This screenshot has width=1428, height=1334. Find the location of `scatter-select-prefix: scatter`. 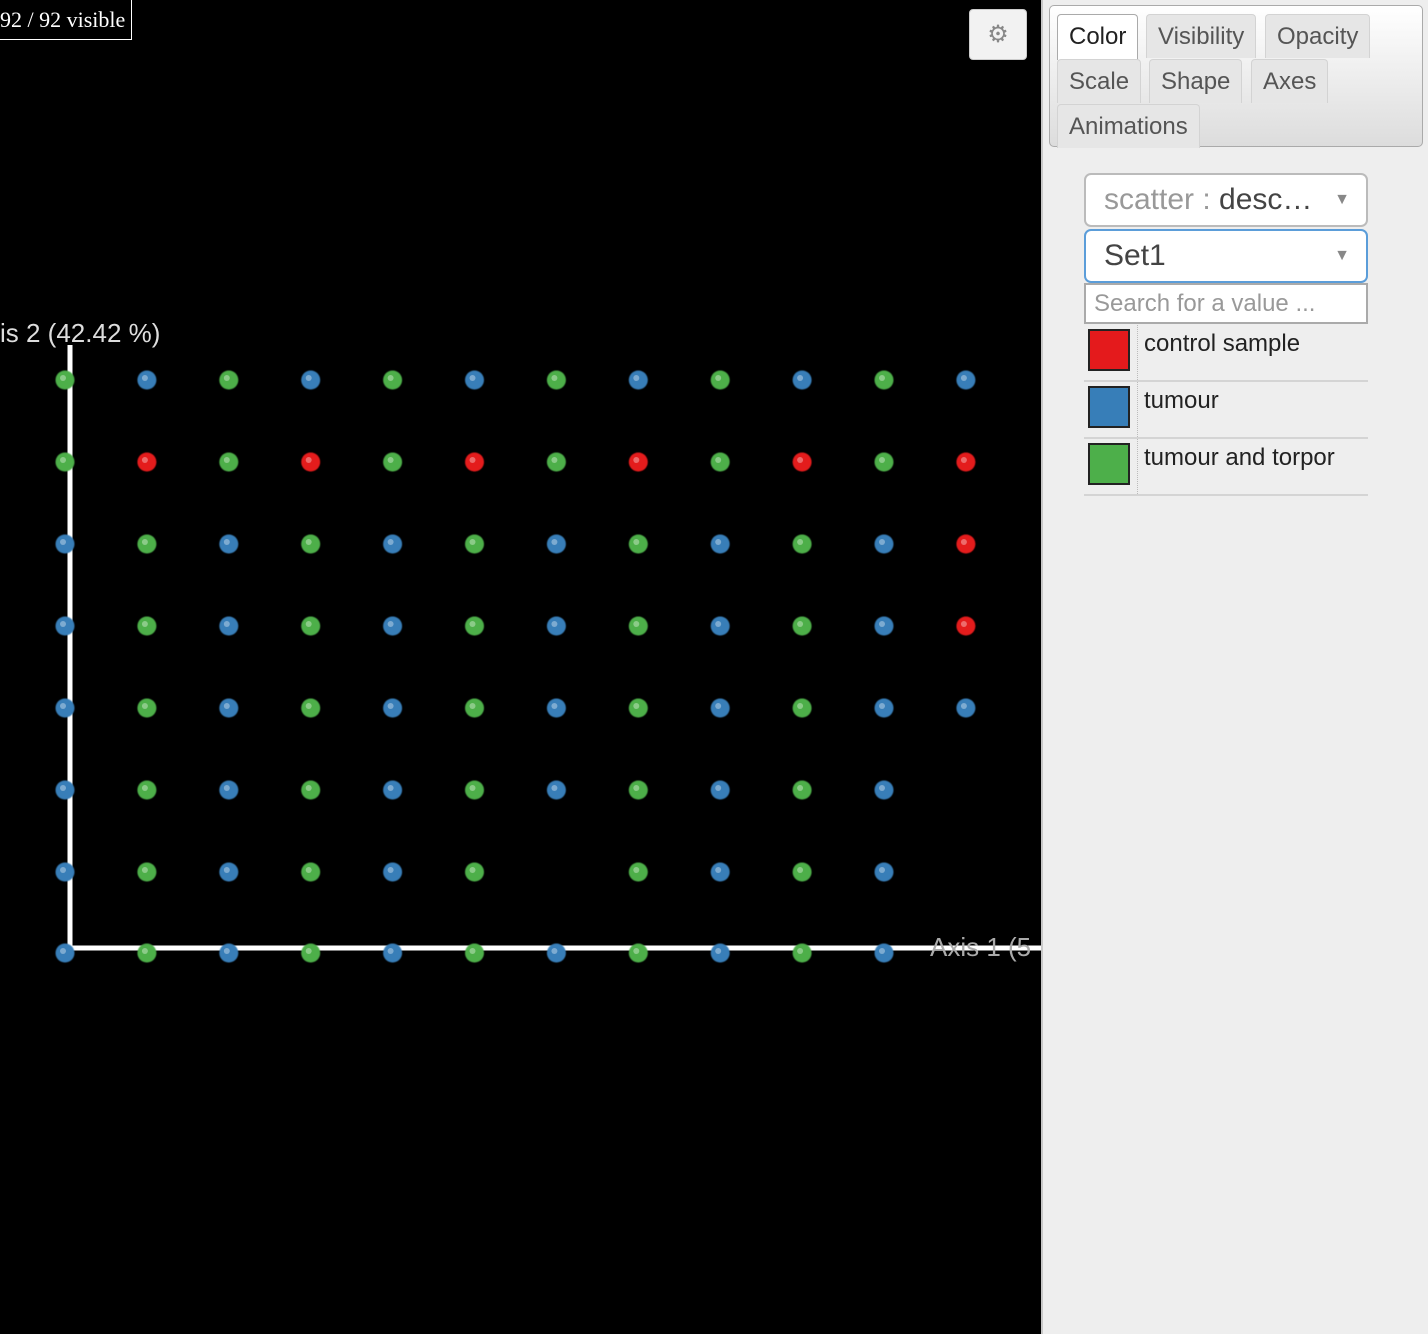

scatter-select-prefix: scatter is located at coordinates (1149, 199).